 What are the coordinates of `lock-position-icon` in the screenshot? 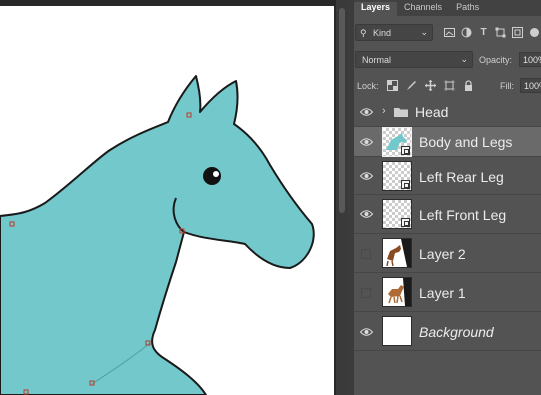 It's located at (430, 85).